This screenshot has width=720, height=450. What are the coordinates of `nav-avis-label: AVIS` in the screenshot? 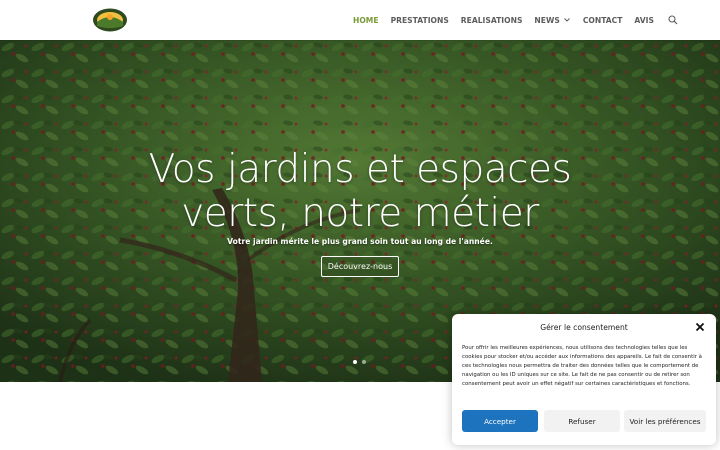 It's located at (644, 20).